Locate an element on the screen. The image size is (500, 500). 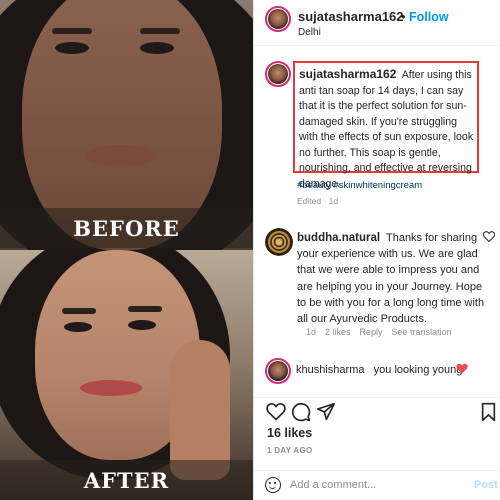
add-comment-row: Post is located at coordinates (377, 485).